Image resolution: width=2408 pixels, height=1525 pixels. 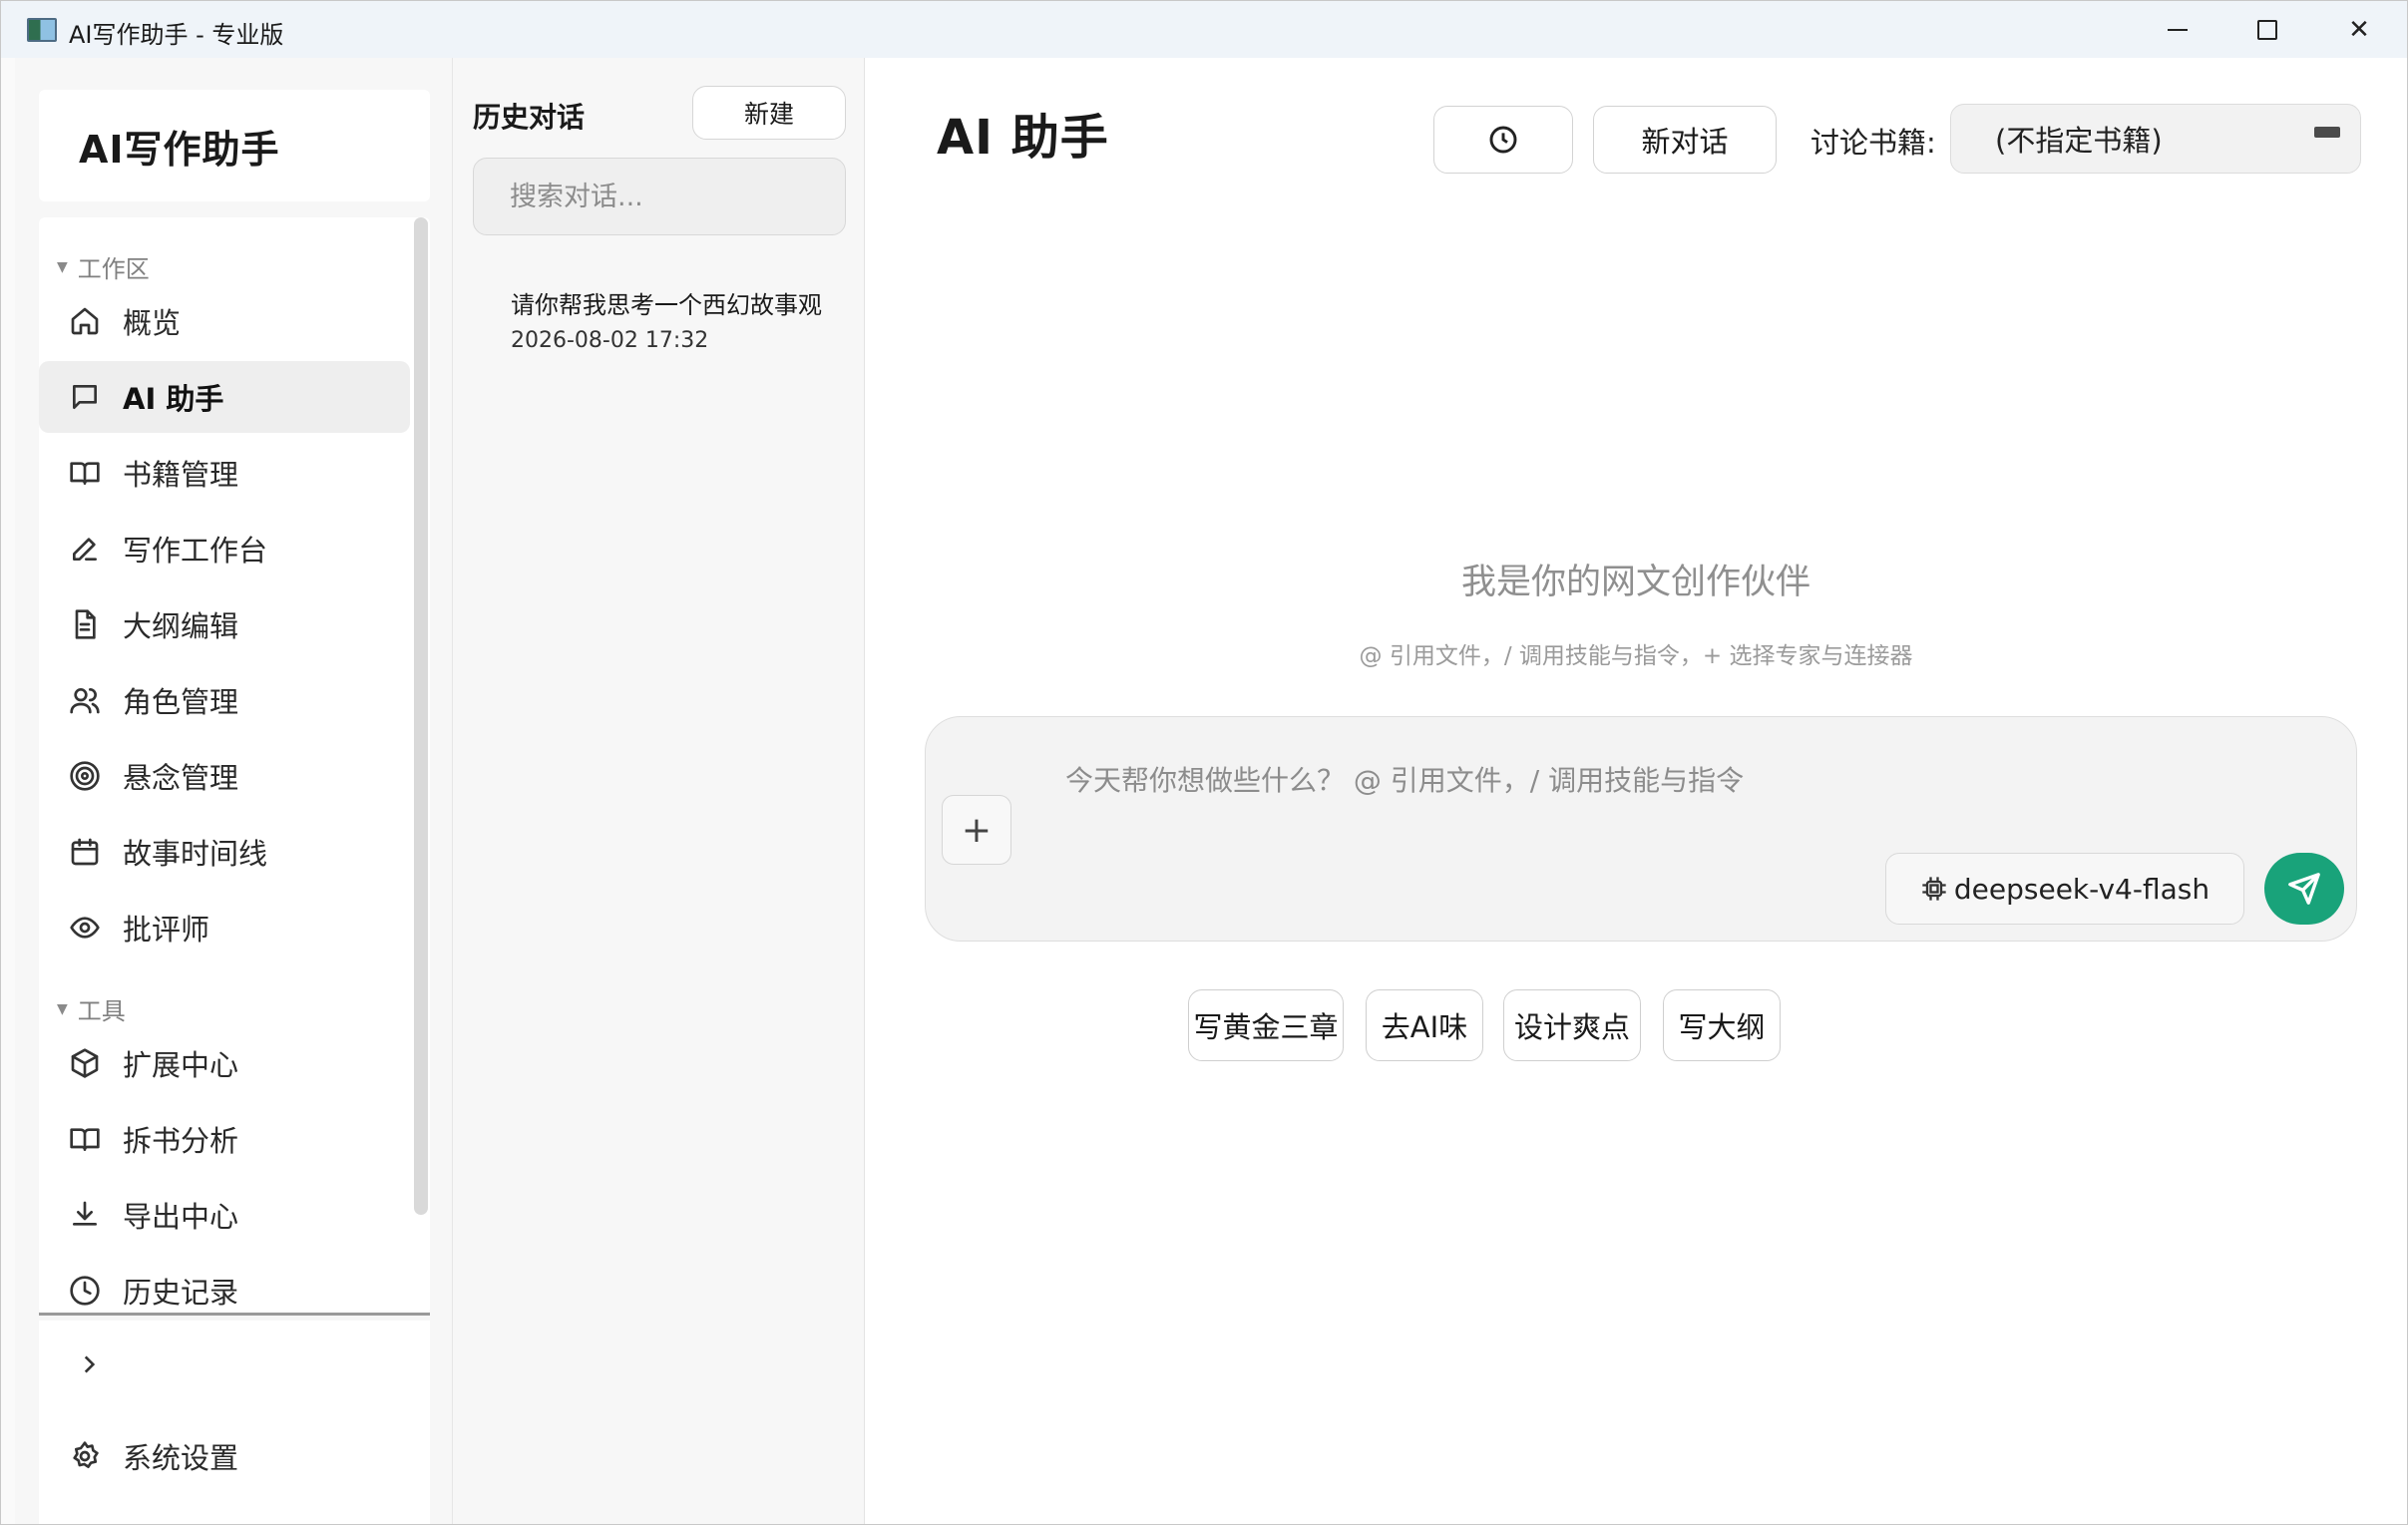 What do you see at coordinates (1664, 779) in the screenshot?
I see `message-input: 今天帮你想做些什么？ @ 引用文件，/ 调用技能与指令` at bounding box center [1664, 779].